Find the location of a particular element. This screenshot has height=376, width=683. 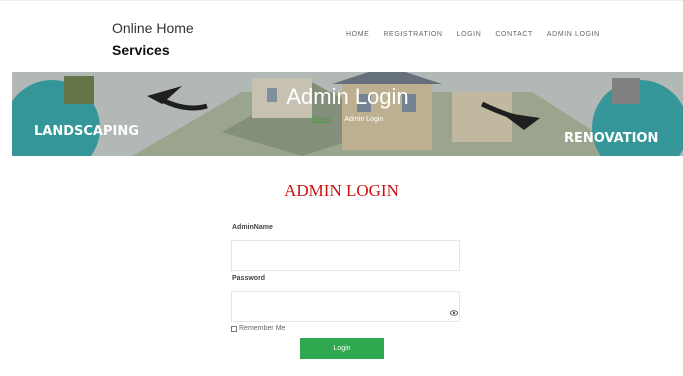

remember-me: Remember Me is located at coordinates (258, 328).